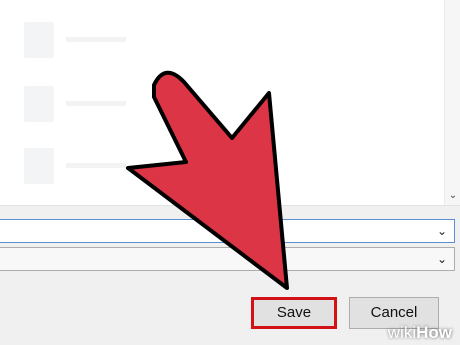 The height and width of the screenshot is (345, 460). Describe the element at coordinates (434, 332) in the screenshot. I see `watermark-how: How` at that location.